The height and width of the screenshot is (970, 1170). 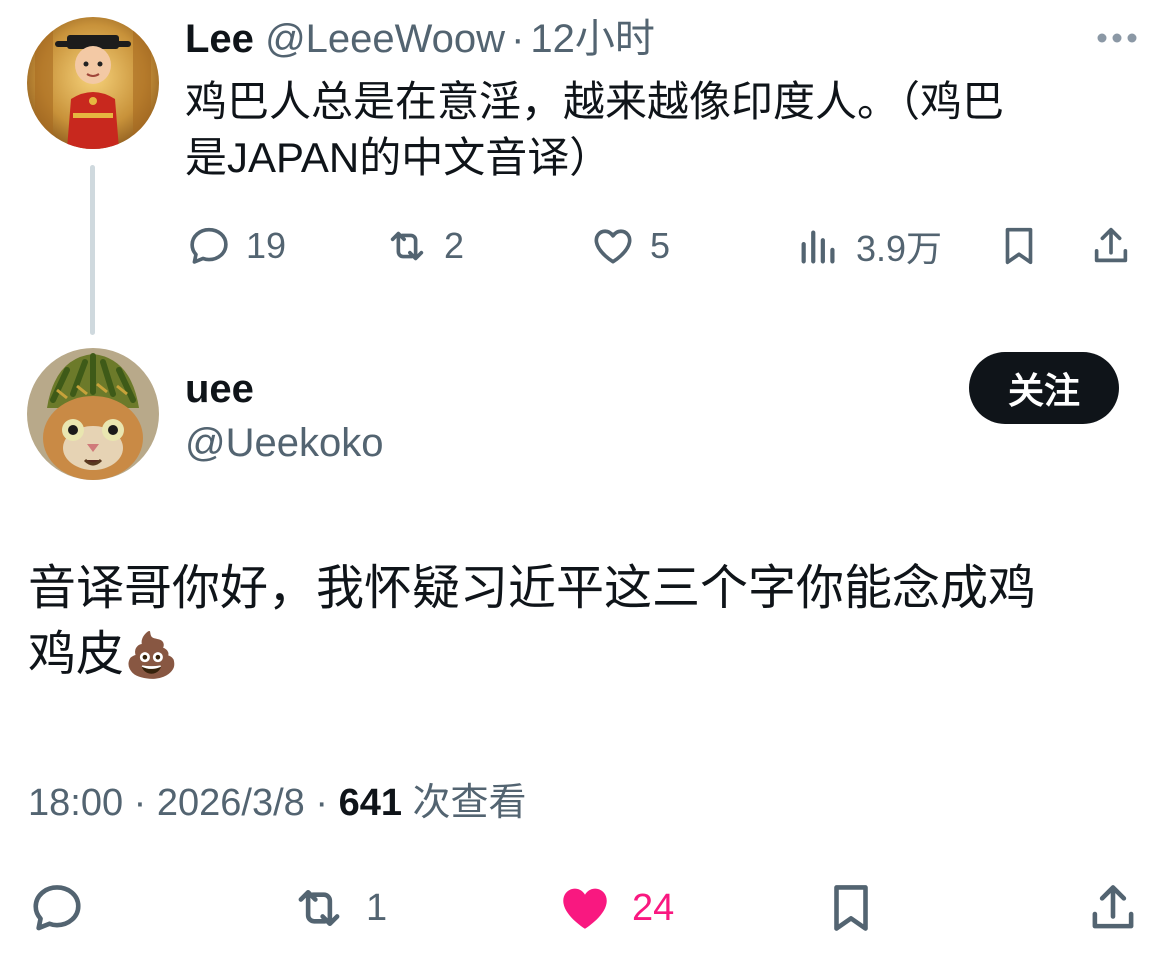 I want to click on main-text-line-2: 鸡皮, so click(x=76, y=654).